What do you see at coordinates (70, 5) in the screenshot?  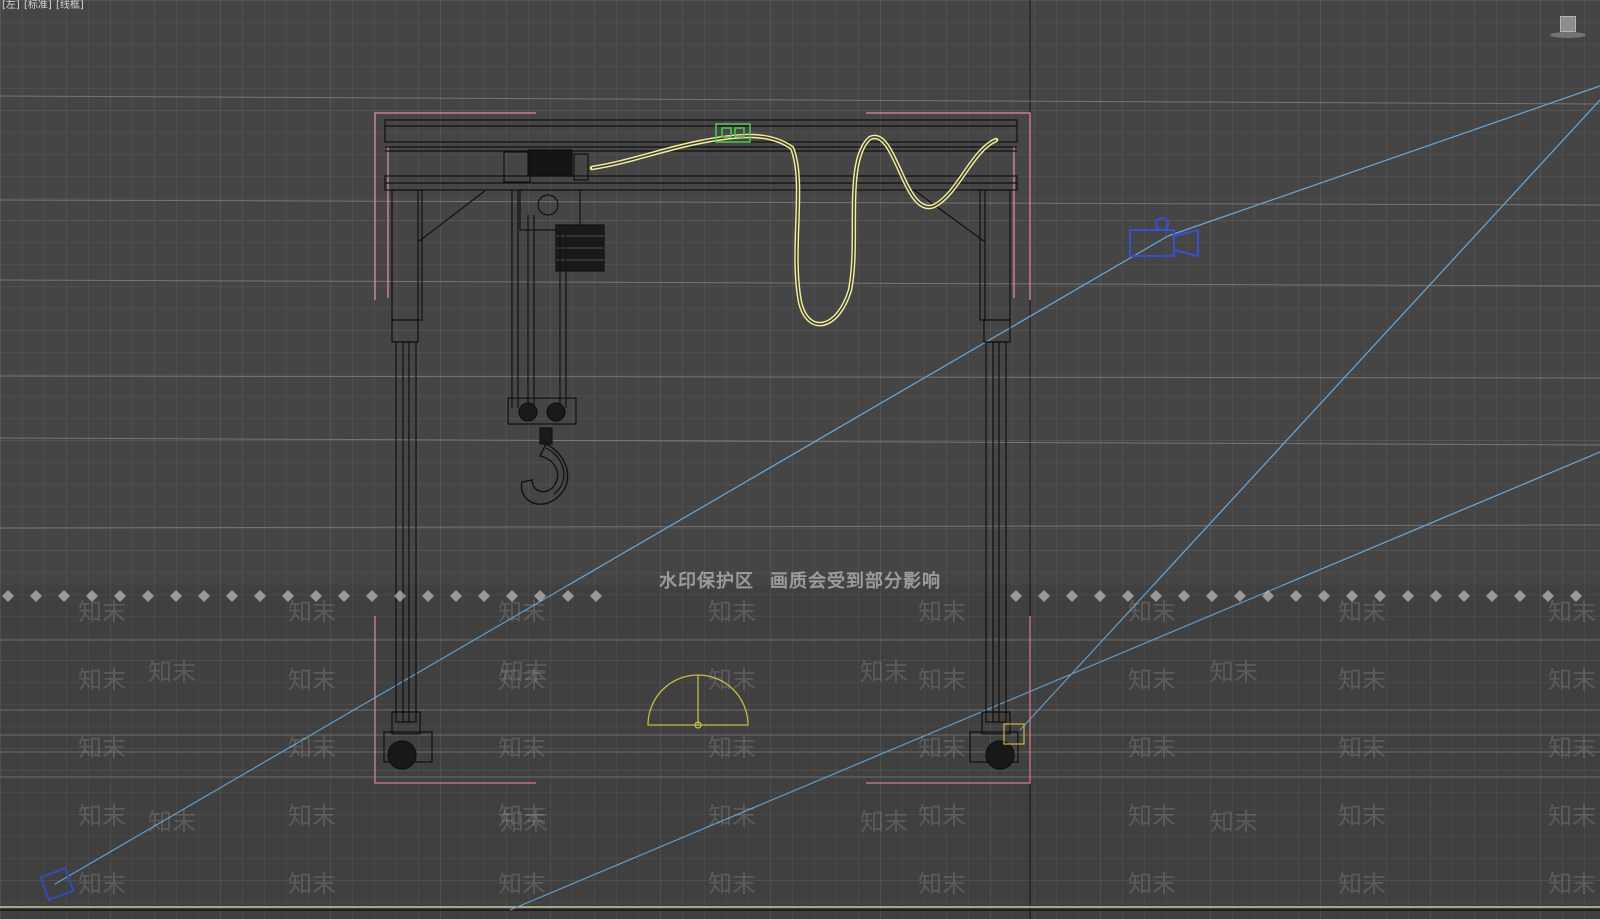 I see `viewport-label-shading: [线框]` at bounding box center [70, 5].